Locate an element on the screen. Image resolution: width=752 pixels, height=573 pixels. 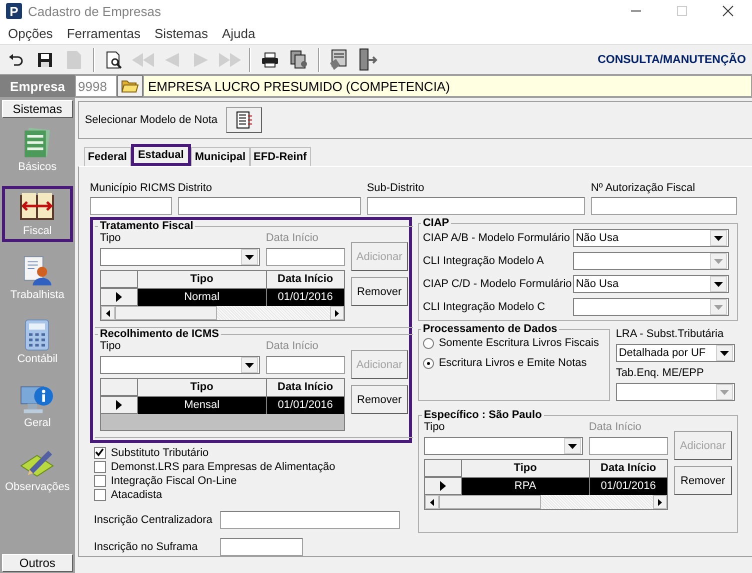
field-label: CLI Integração Modelo C is located at coordinates (484, 307).